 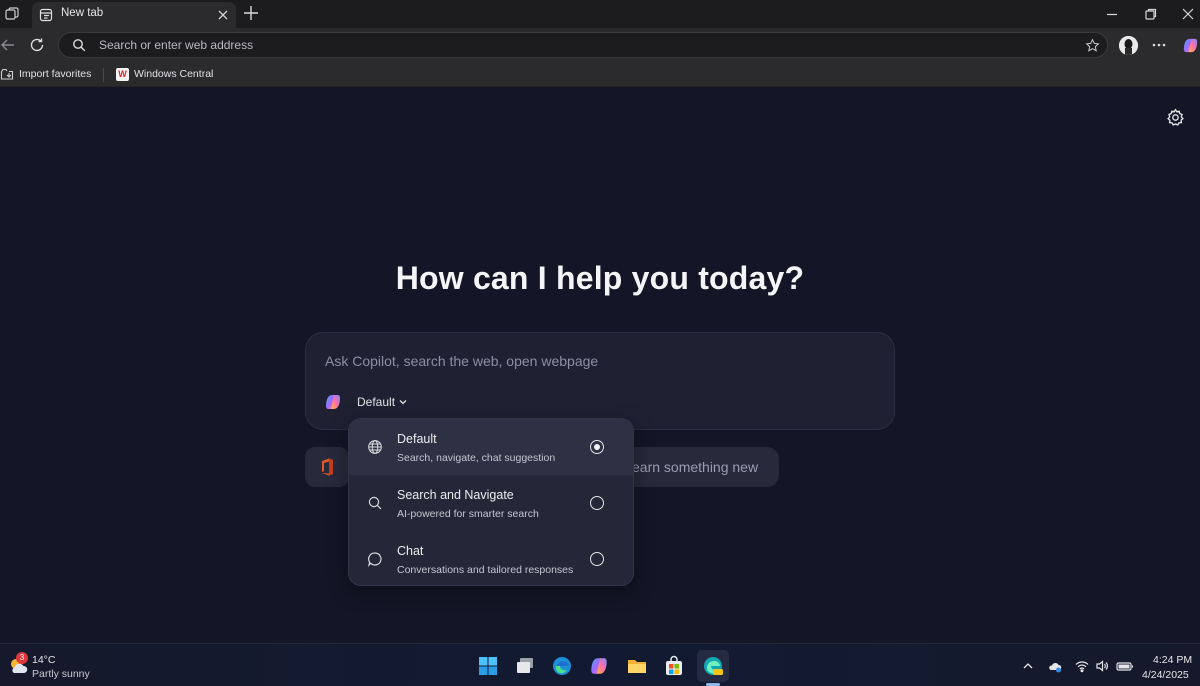 I want to click on page-title: How can I help you today?, so click(x=600, y=278).